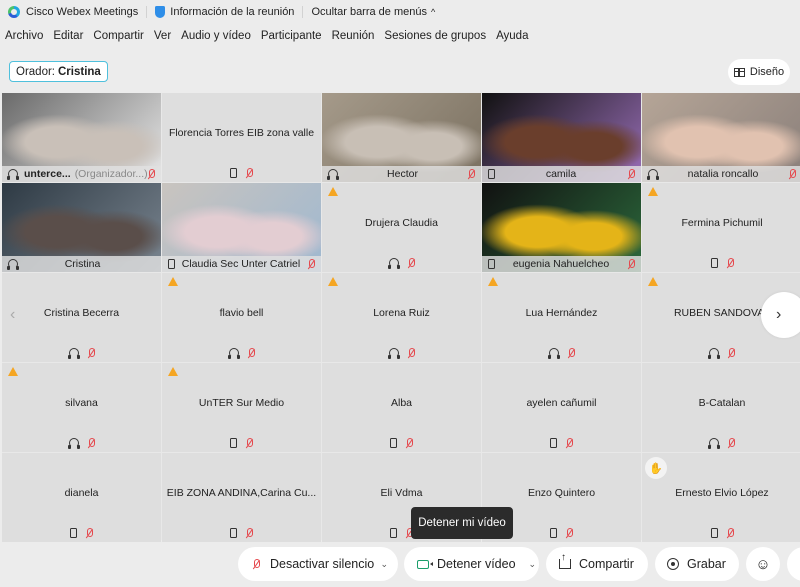 The height and width of the screenshot is (587, 800). Describe the element at coordinates (793, 564) in the screenshot. I see `more-button` at that location.